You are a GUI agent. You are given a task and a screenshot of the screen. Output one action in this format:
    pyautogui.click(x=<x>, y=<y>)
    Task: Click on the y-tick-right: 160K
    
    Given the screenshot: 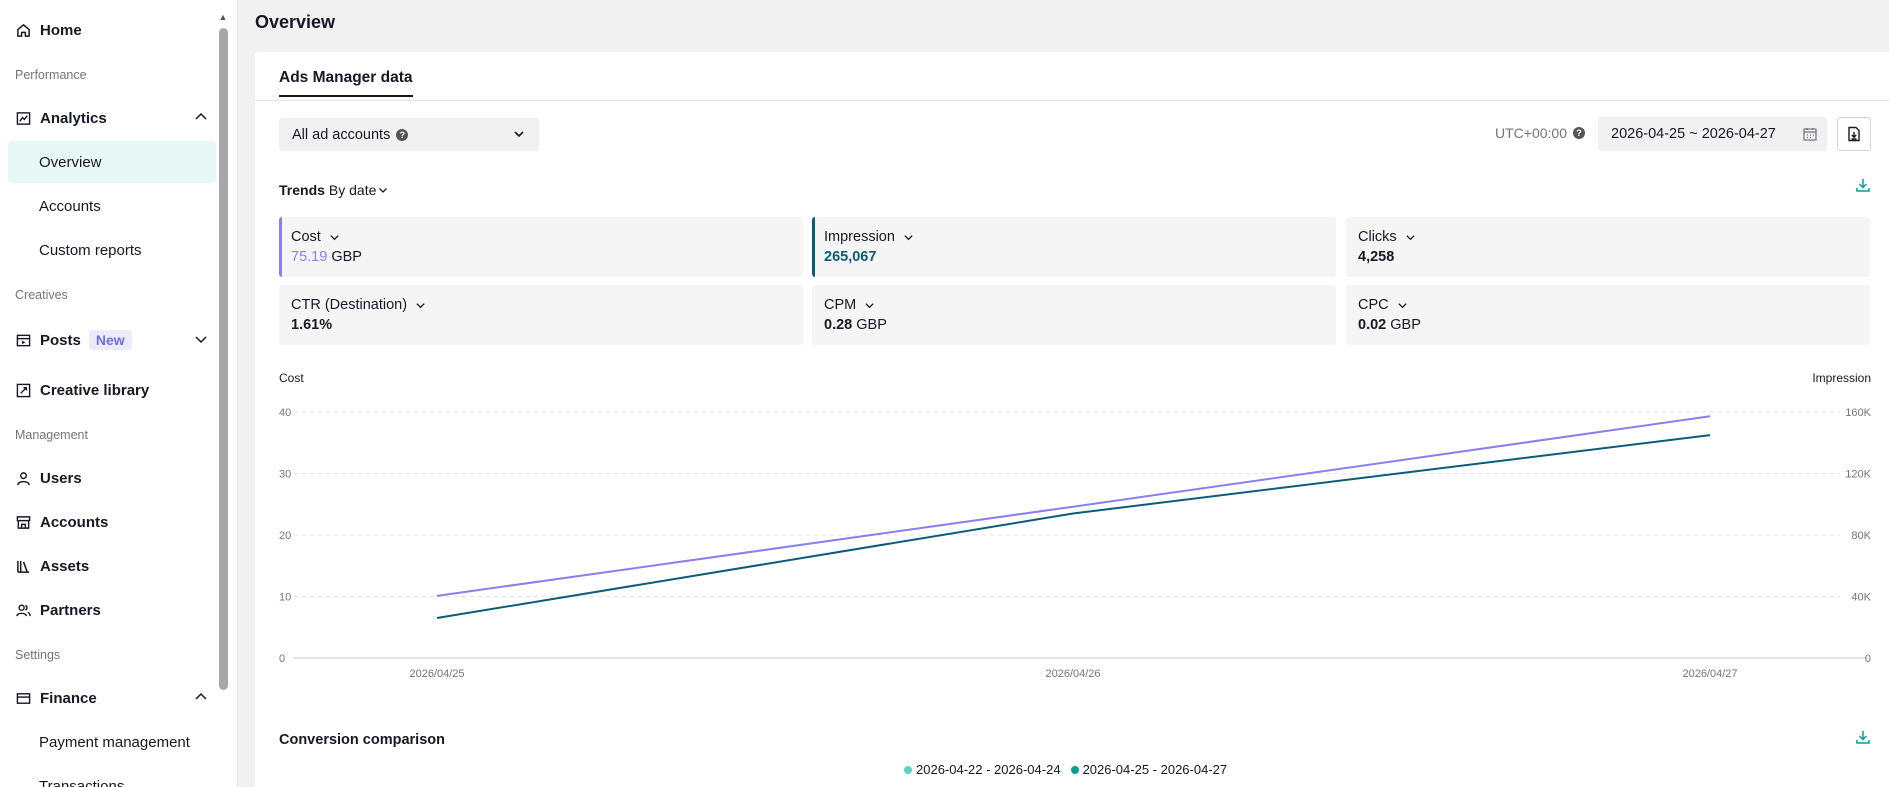 What is the action you would take?
    pyautogui.click(x=1858, y=413)
    